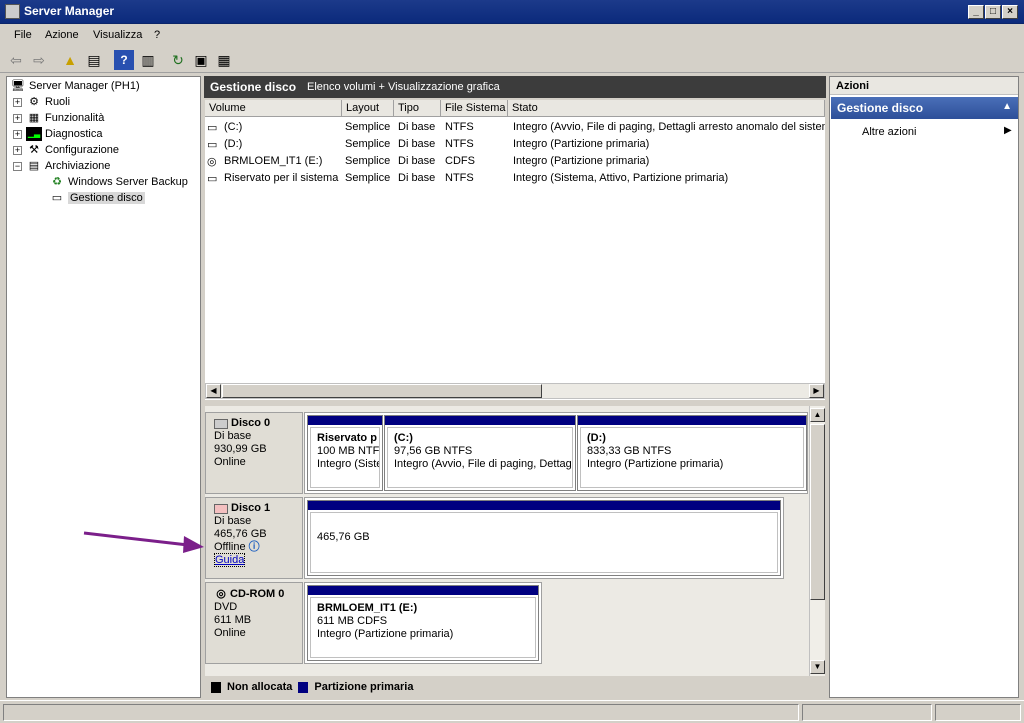 This screenshot has height=723, width=1024. I want to click on partition-reserved: Riservato p 100 MB NTFS Integro (Siste, so click(345, 453).